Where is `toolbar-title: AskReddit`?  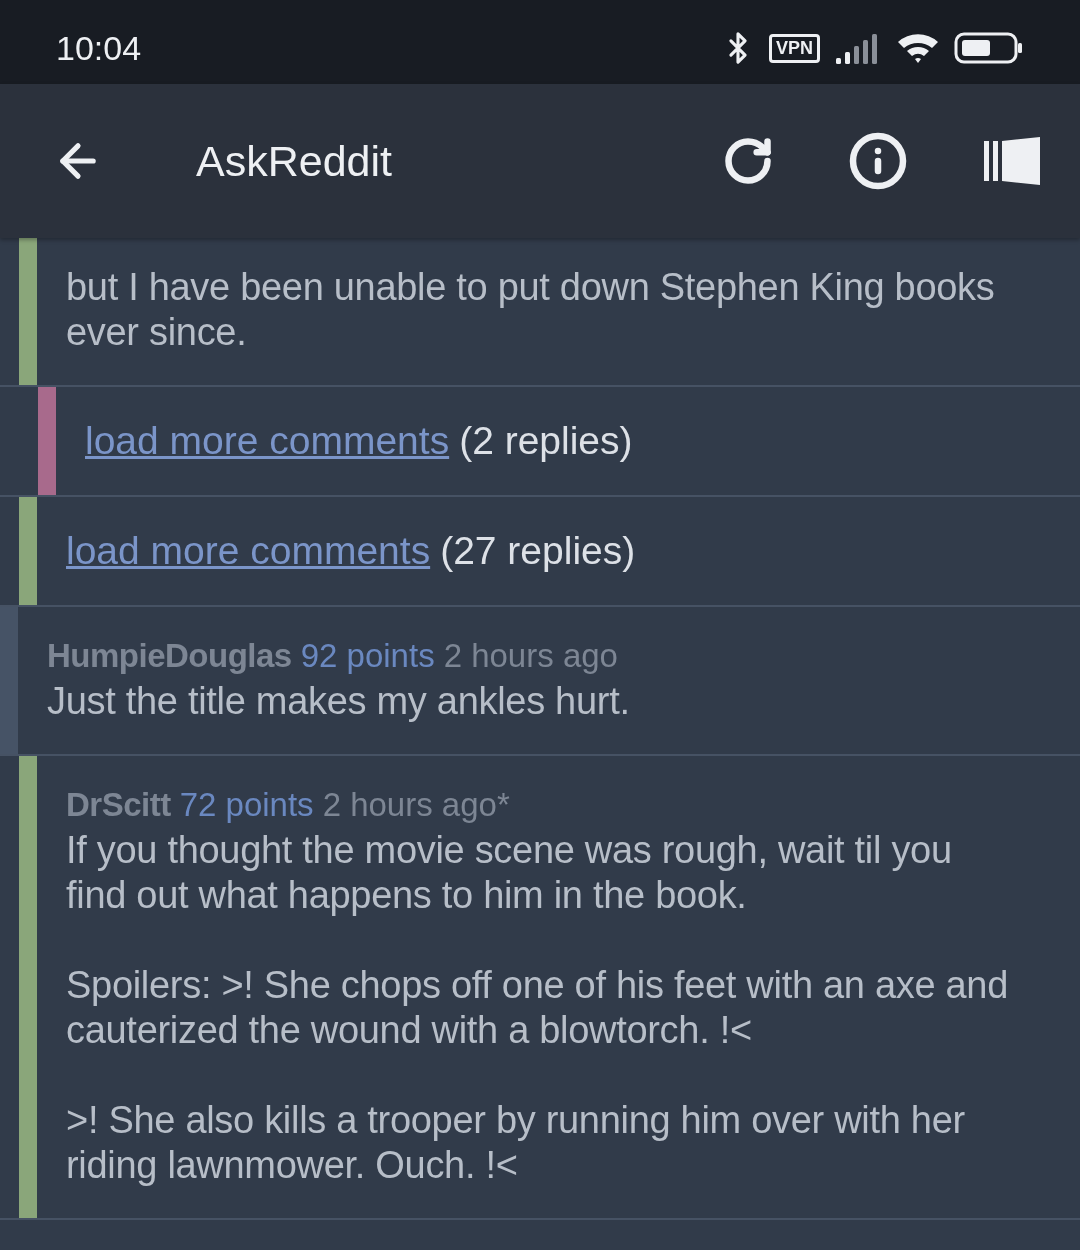 toolbar-title: AskReddit is located at coordinates (294, 161).